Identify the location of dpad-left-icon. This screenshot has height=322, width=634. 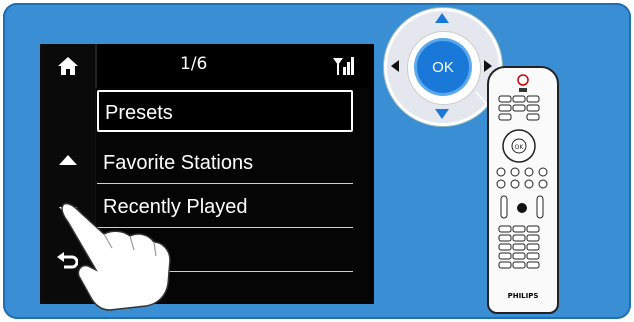
(395, 66).